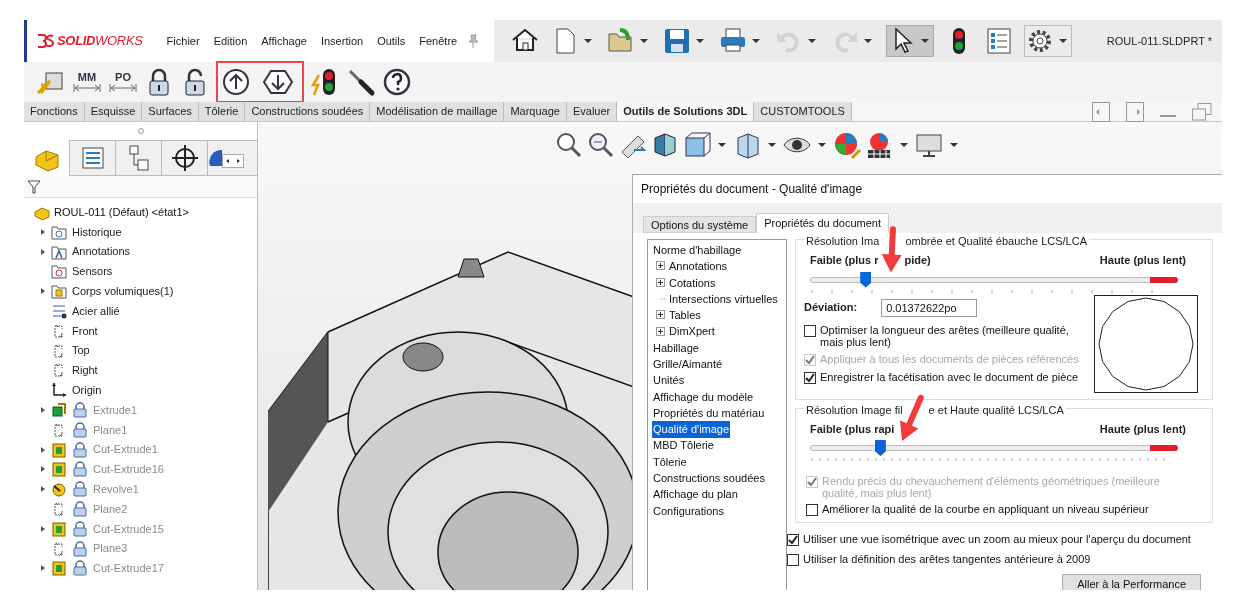  Describe the element at coordinates (81, 350) in the screenshot. I see `tree-item: Top` at that location.